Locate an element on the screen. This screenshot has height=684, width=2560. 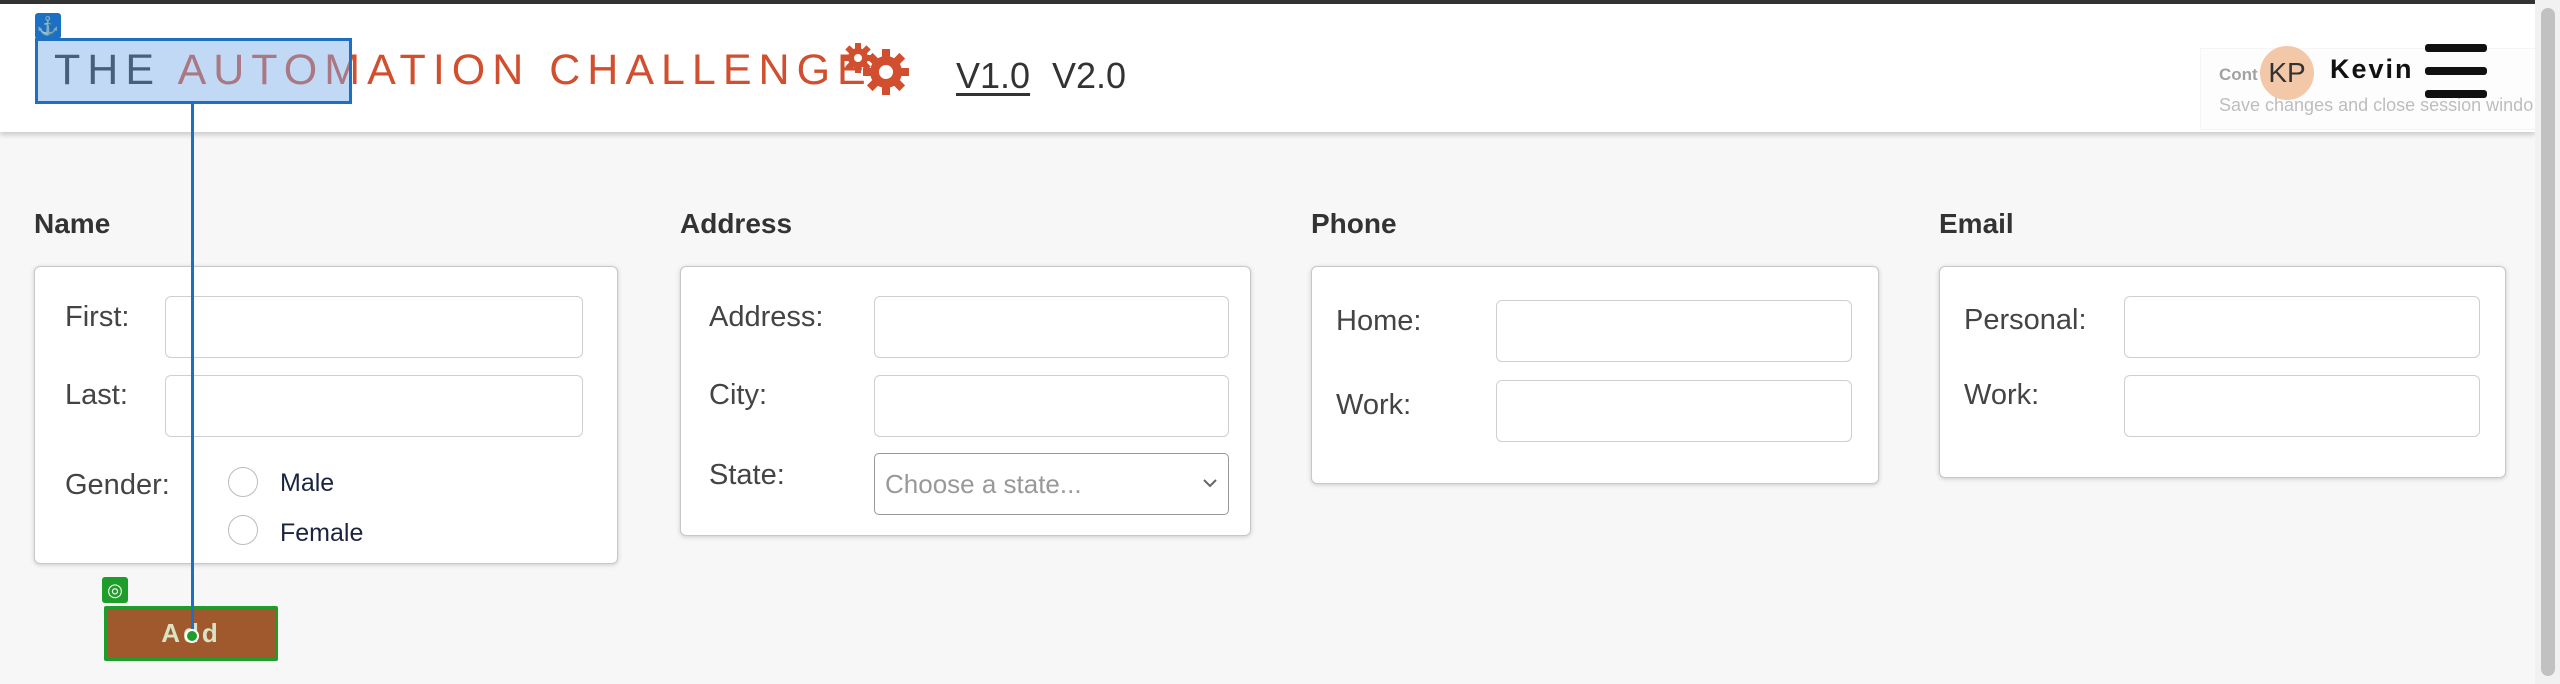
work-email-input is located at coordinates (2302, 406).